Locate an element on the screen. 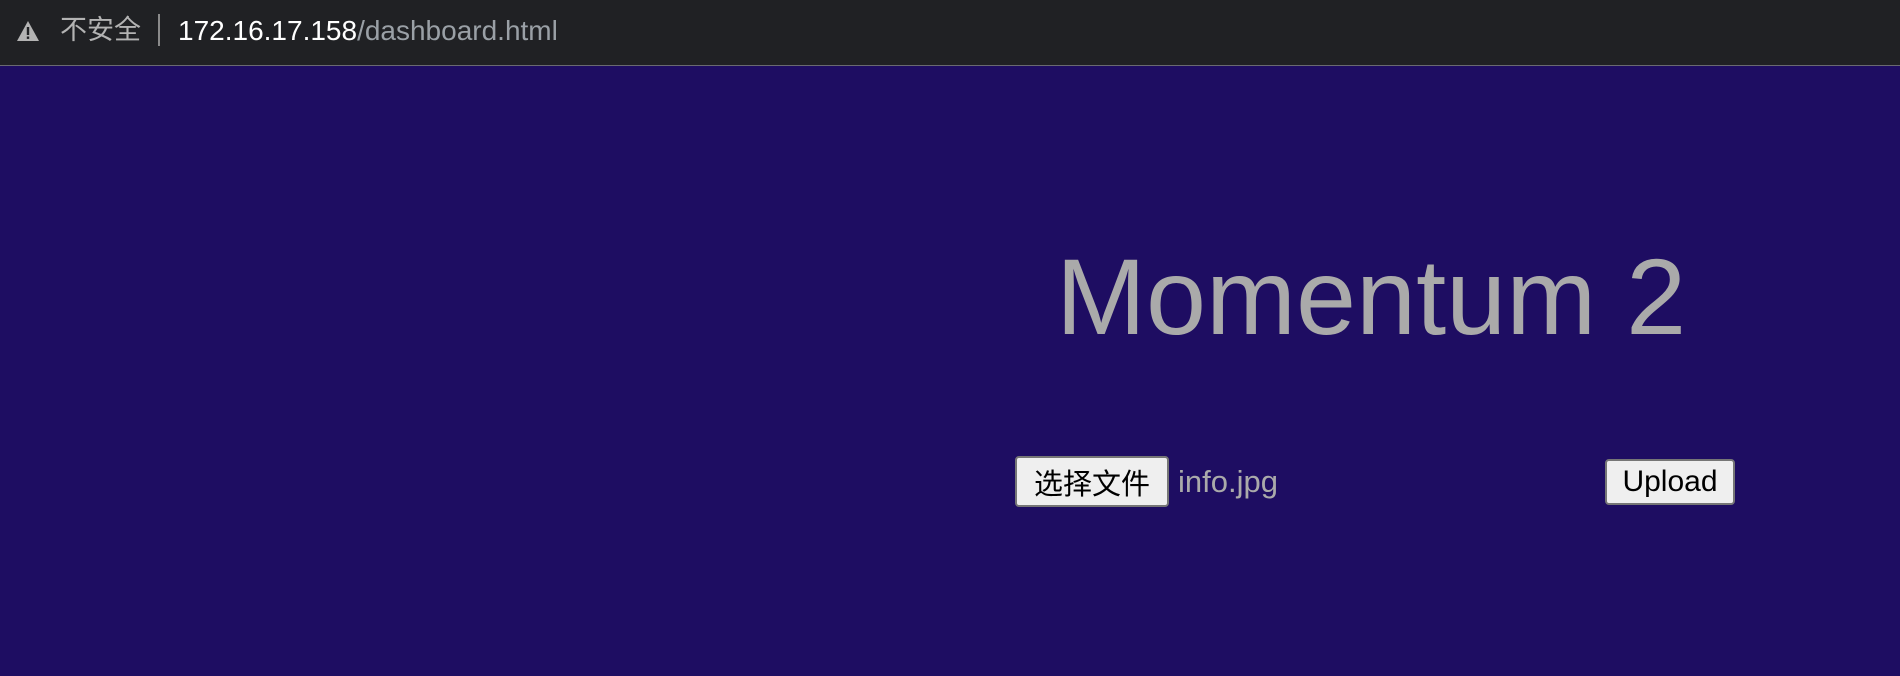  page-title: Momentum 2 is located at coordinates (1371, 296).